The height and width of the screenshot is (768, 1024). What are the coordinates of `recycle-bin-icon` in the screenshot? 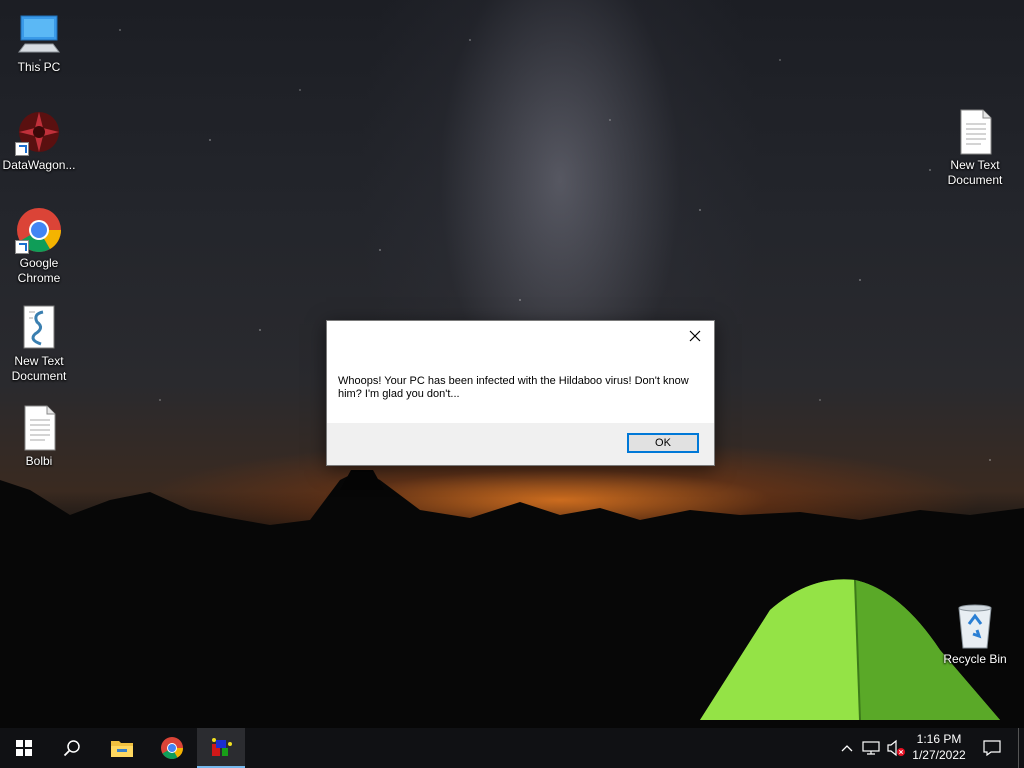 It's located at (975, 626).